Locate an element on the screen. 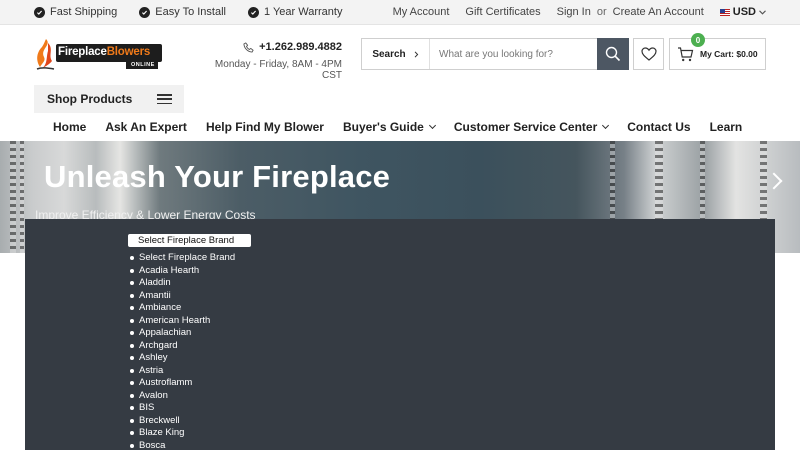 The image size is (800, 450). brand-option: Select Fireplace Brand is located at coordinates (182, 258).